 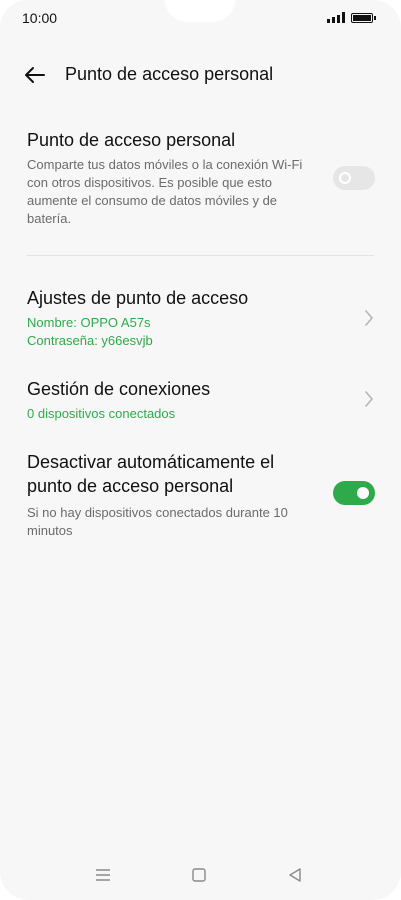 I want to click on hotspot-password: Contraseña: y66esvjb, so click(x=90, y=340).